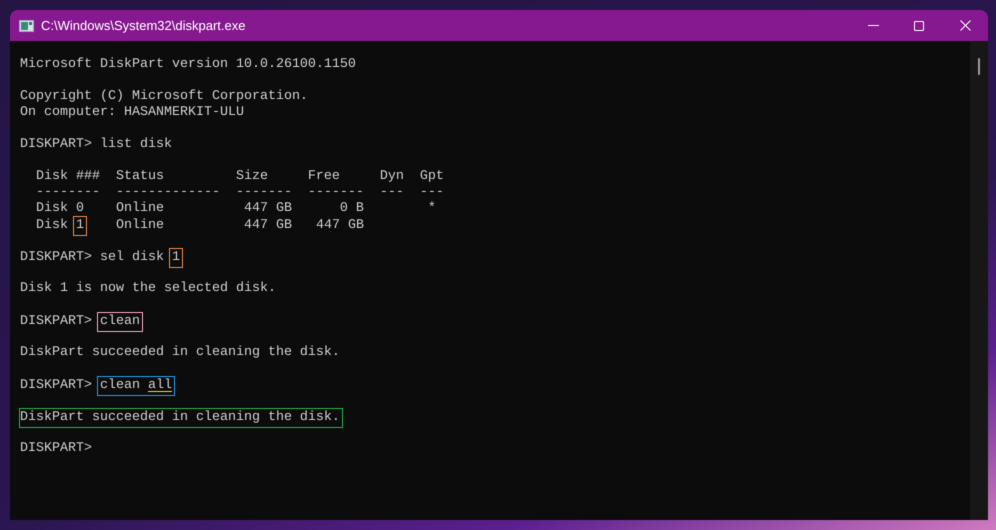 Image resolution: width=996 pixels, height=530 pixels. Describe the element at coordinates (239, 176) in the screenshot. I see `console-text: Disk ### Status Size Free Dyn Gpt` at that location.